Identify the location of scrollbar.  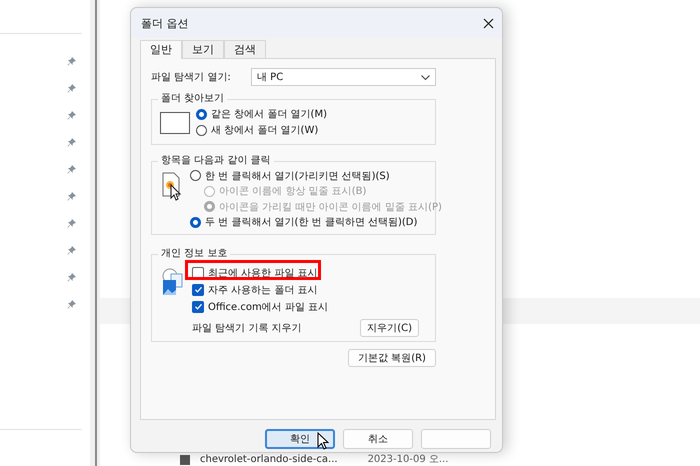
(95, 233).